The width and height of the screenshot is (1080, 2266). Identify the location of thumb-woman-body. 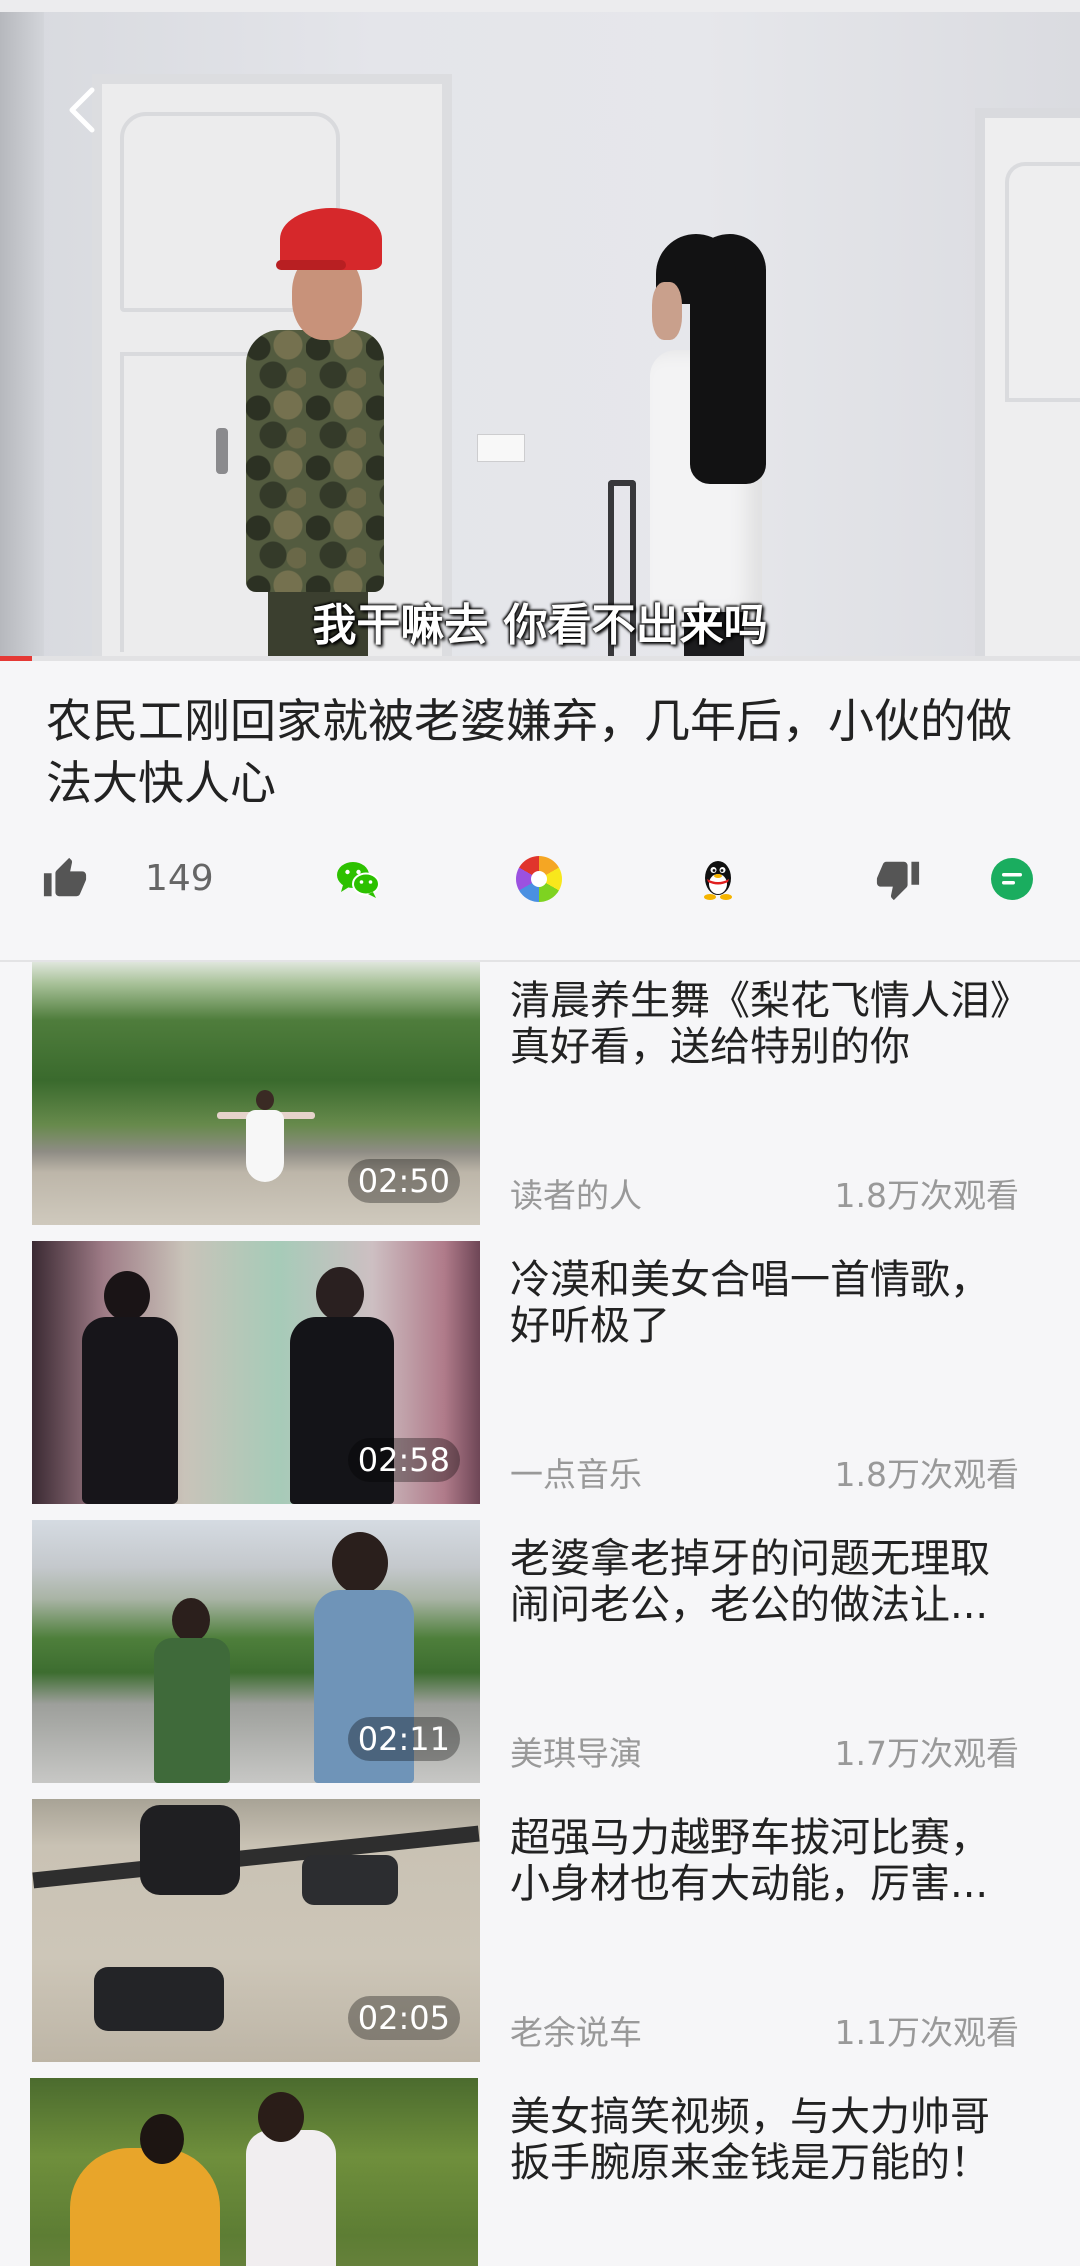
(192, 1710).